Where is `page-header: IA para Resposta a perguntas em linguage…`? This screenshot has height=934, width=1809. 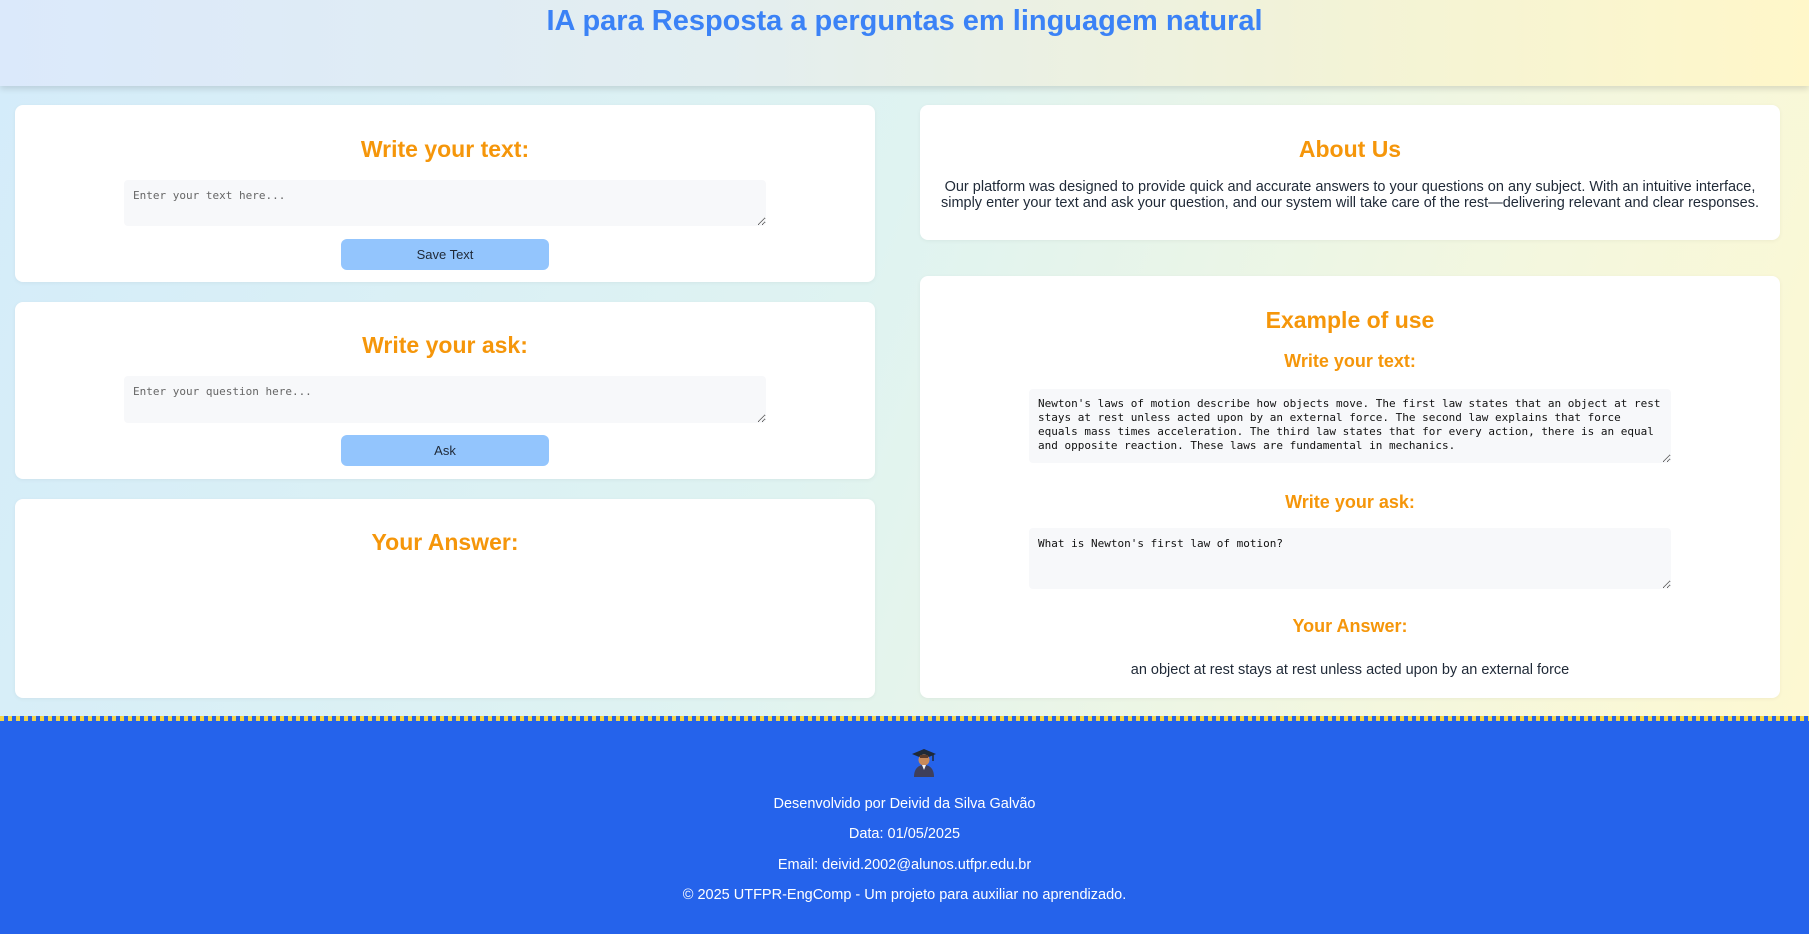
page-header: IA para Resposta a perguntas em linguage… is located at coordinates (904, 43).